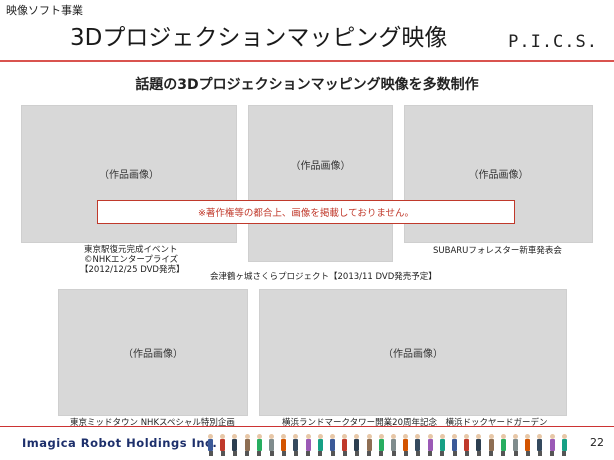 The image size is (614, 460). Describe the element at coordinates (132, 270) in the screenshot. I see `caption-line: 【2012/12/25 DVD発売】` at that location.